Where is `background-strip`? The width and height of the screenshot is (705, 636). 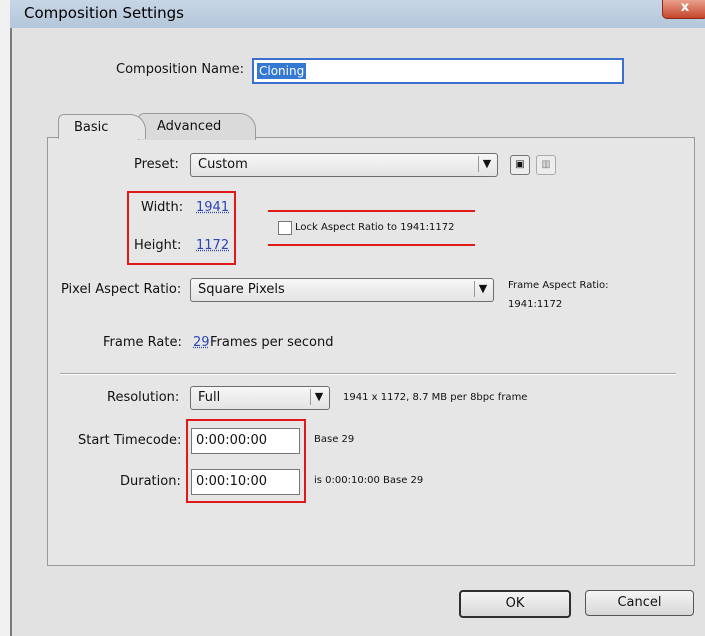
background-strip is located at coordinates (5, 318).